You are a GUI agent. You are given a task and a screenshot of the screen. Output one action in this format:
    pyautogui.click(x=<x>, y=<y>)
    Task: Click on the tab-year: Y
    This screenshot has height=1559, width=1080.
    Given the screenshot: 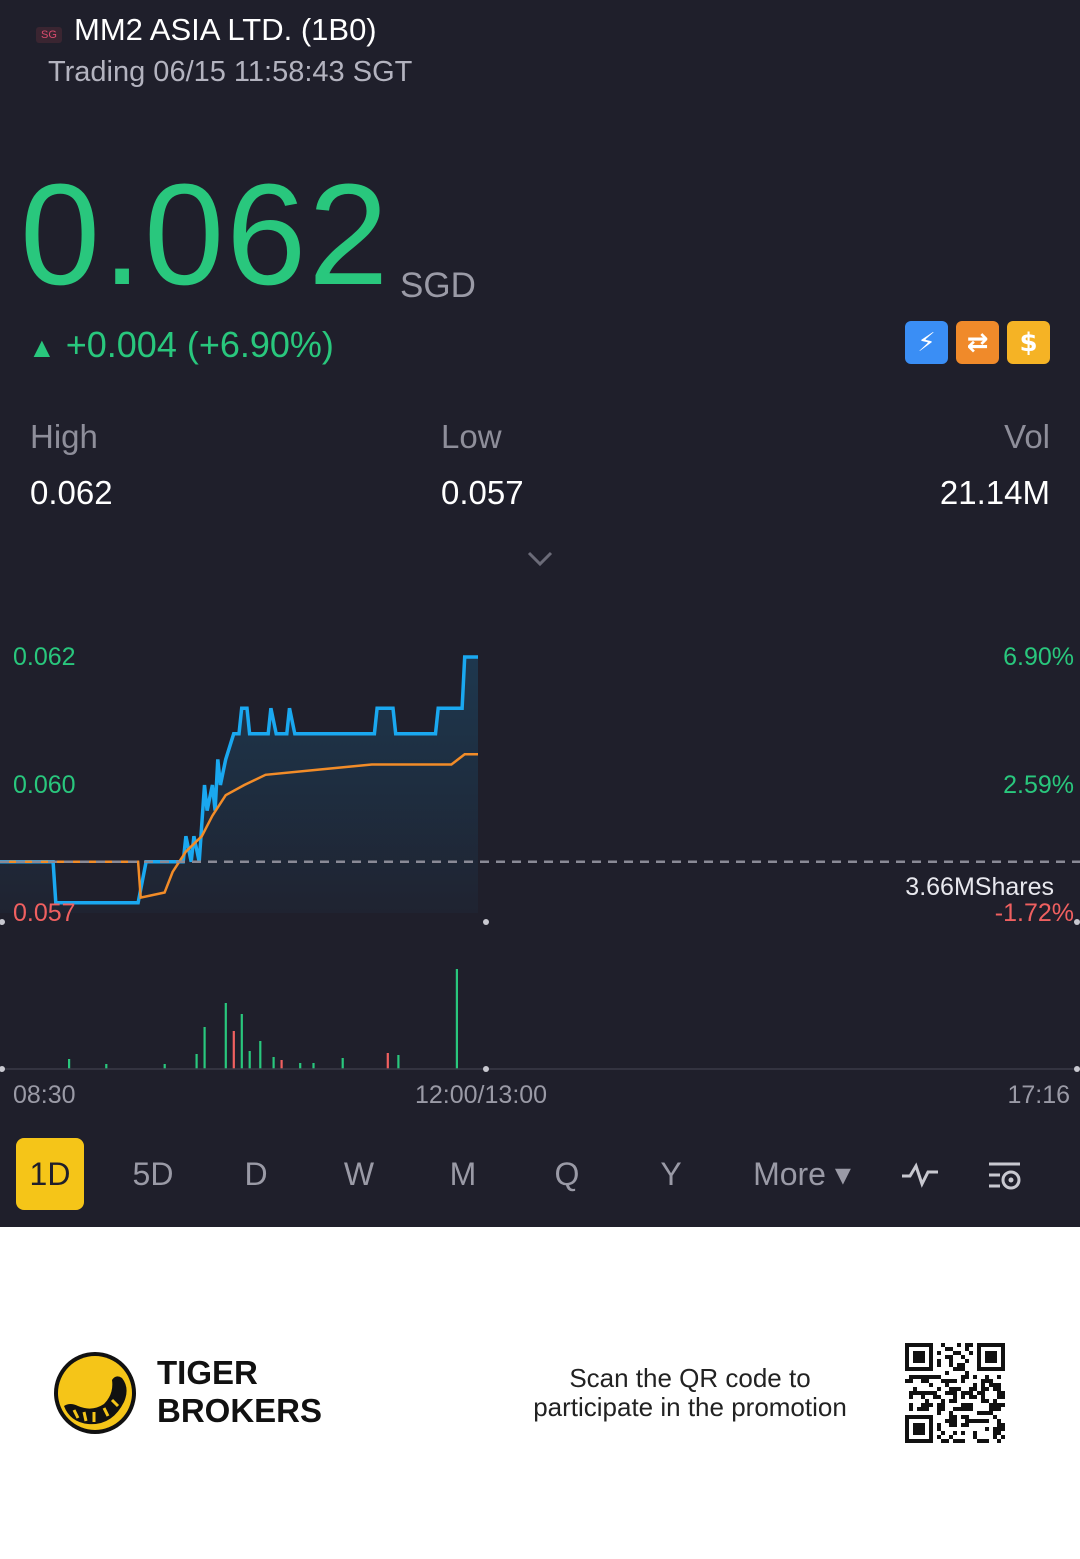 What is the action you would take?
    pyautogui.click(x=671, y=1174)
    